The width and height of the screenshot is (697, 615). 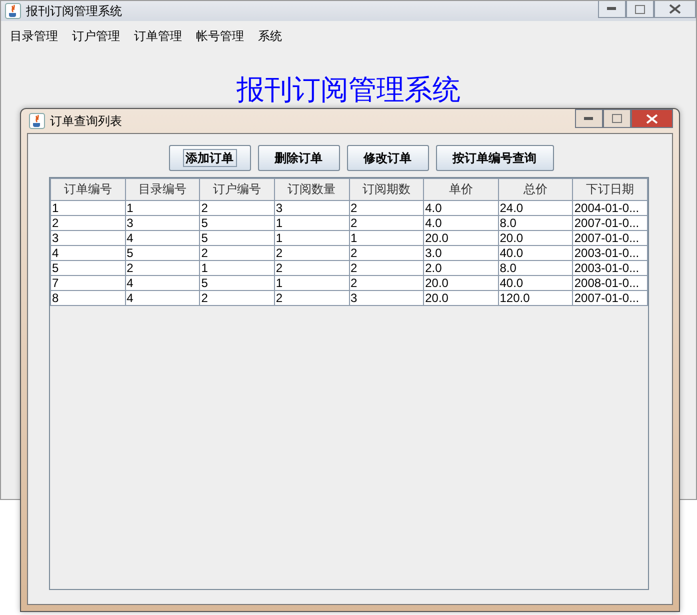 I want to click on action-button: 修改订单, so click(x=387, y=158).